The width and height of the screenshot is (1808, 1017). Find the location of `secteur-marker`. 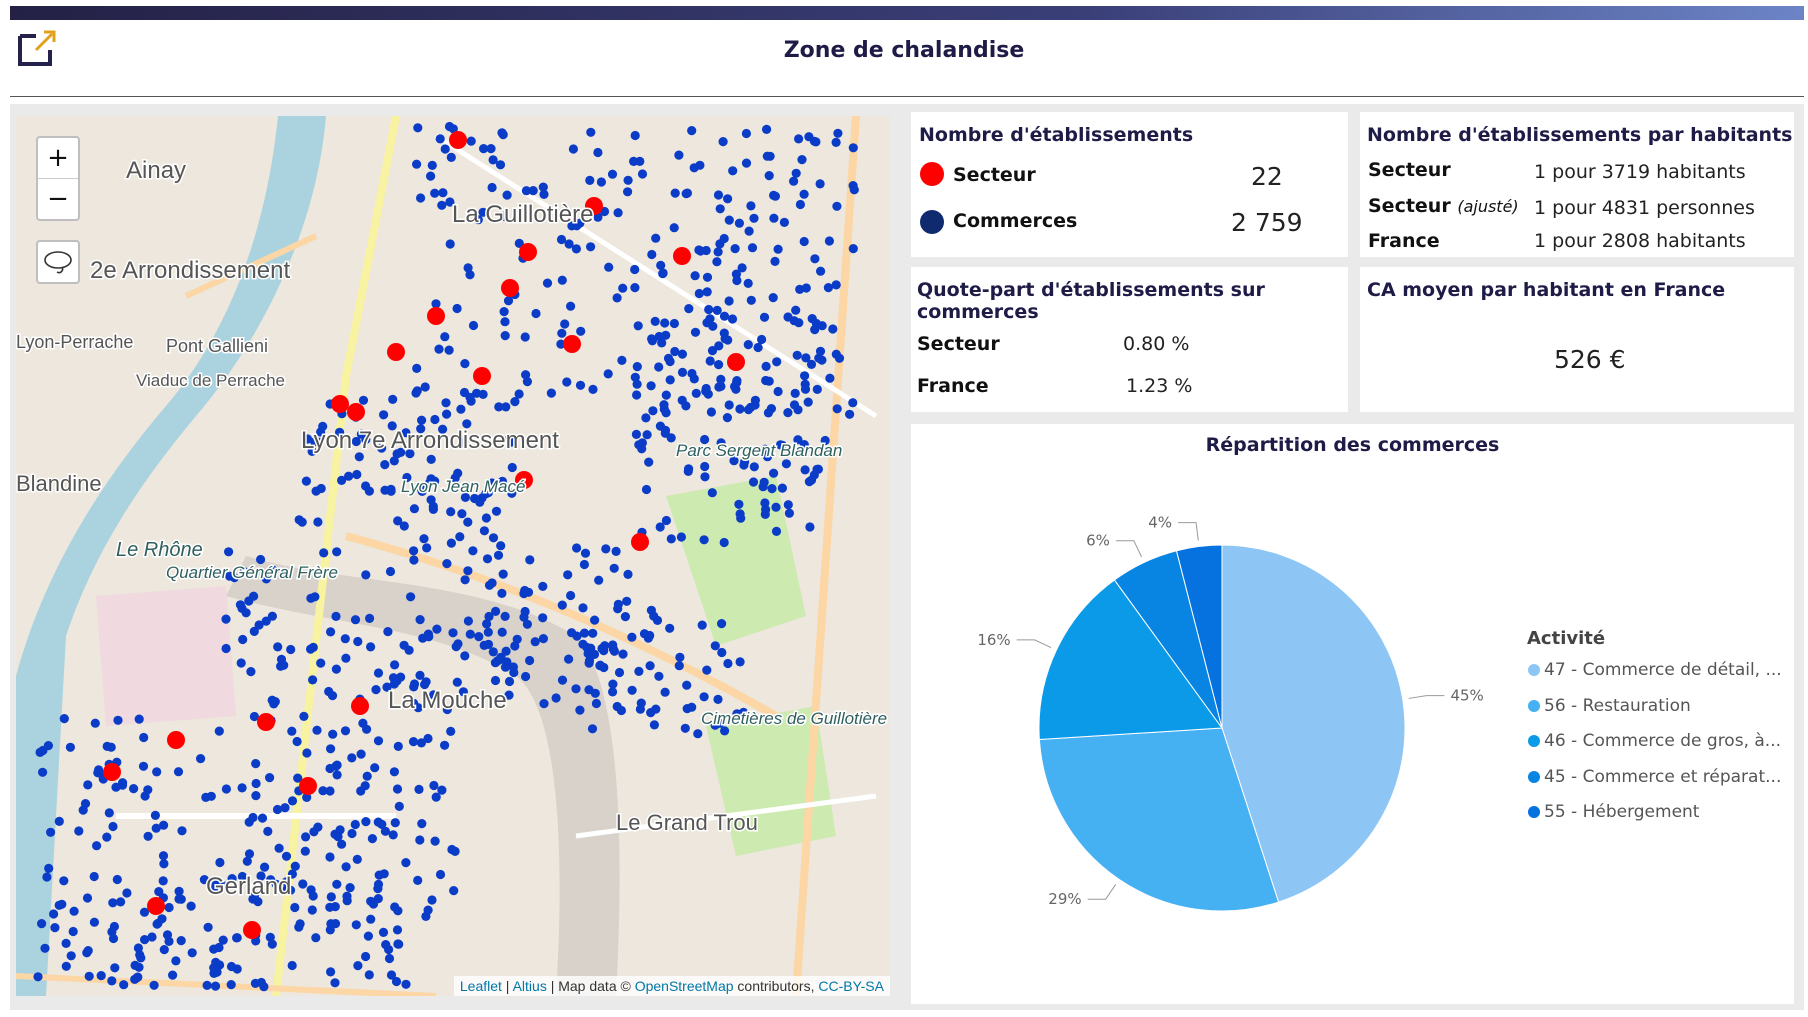

secteur-marker is located at coordinates (436, 316).